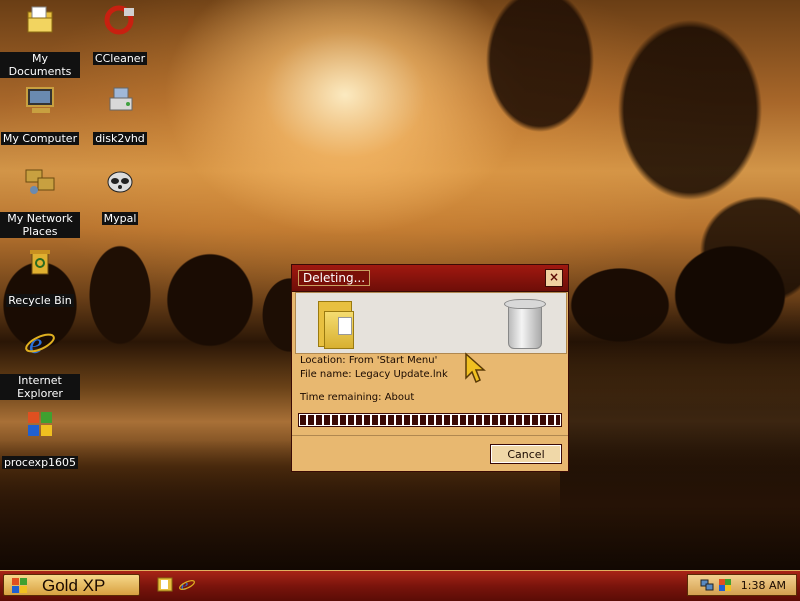  I want to click on desktop-icon-label: Recycle Bin, so click(40, 300).